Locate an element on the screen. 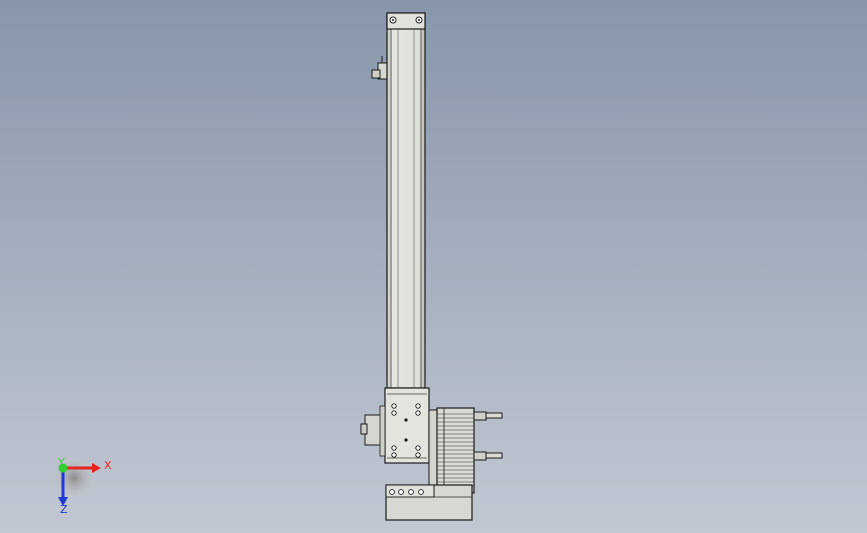 This screenshot has height=533, width=867. x-axis-arrowhead is located at coordinates (96, 468).